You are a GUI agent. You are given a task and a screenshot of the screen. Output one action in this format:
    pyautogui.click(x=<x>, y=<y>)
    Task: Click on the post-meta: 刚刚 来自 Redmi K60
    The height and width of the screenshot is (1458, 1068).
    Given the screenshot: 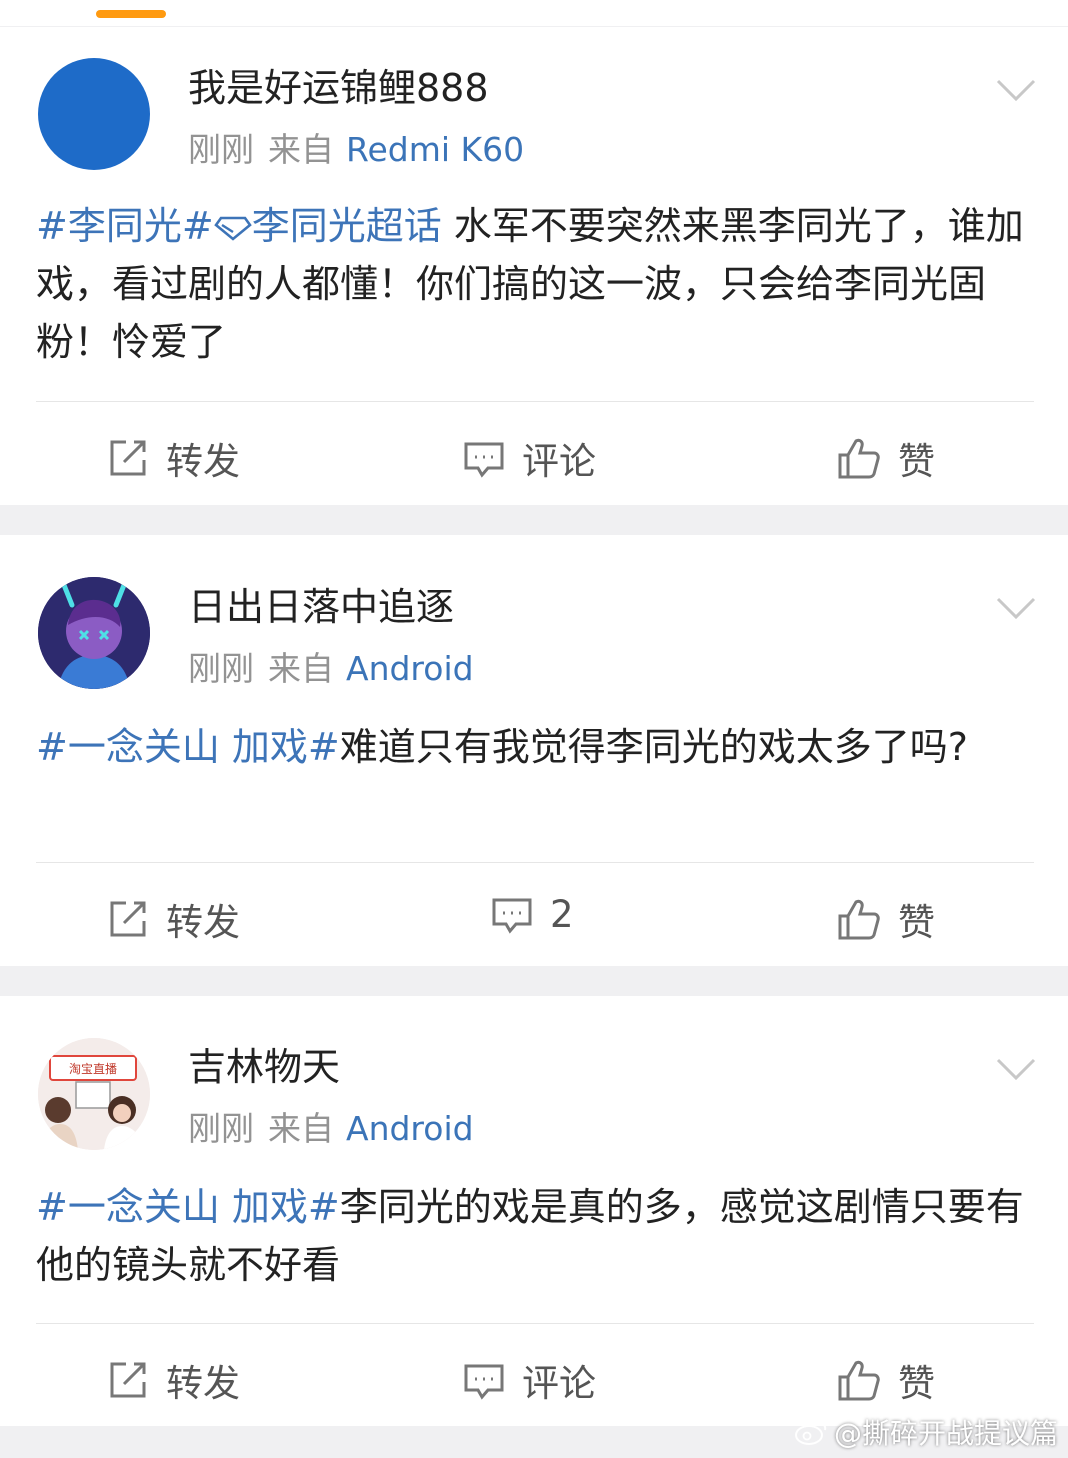 What is the action you would take?
    pyautogui.click(x=356, y=150)
    